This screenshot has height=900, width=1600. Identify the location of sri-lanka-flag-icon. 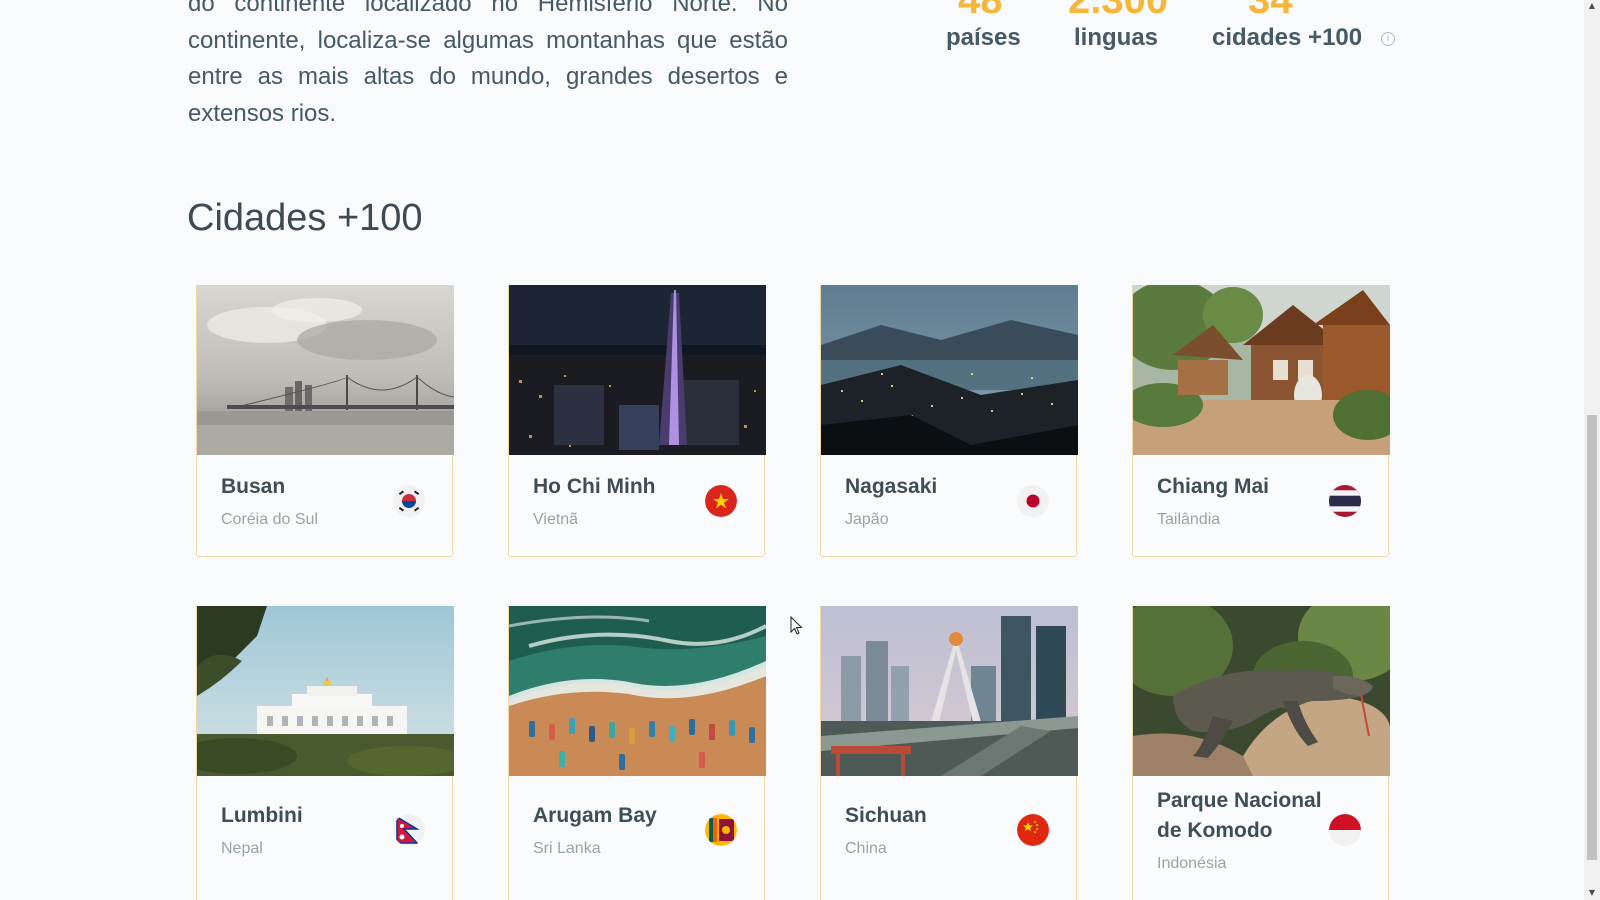
(721, 830).